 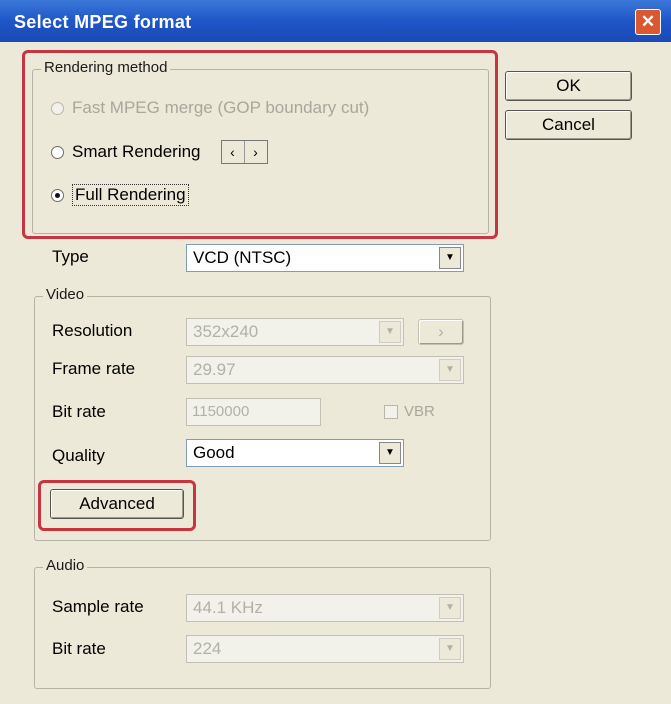 I want to click on fast-mpeg-merge-radio, so click(x=57, y=108).